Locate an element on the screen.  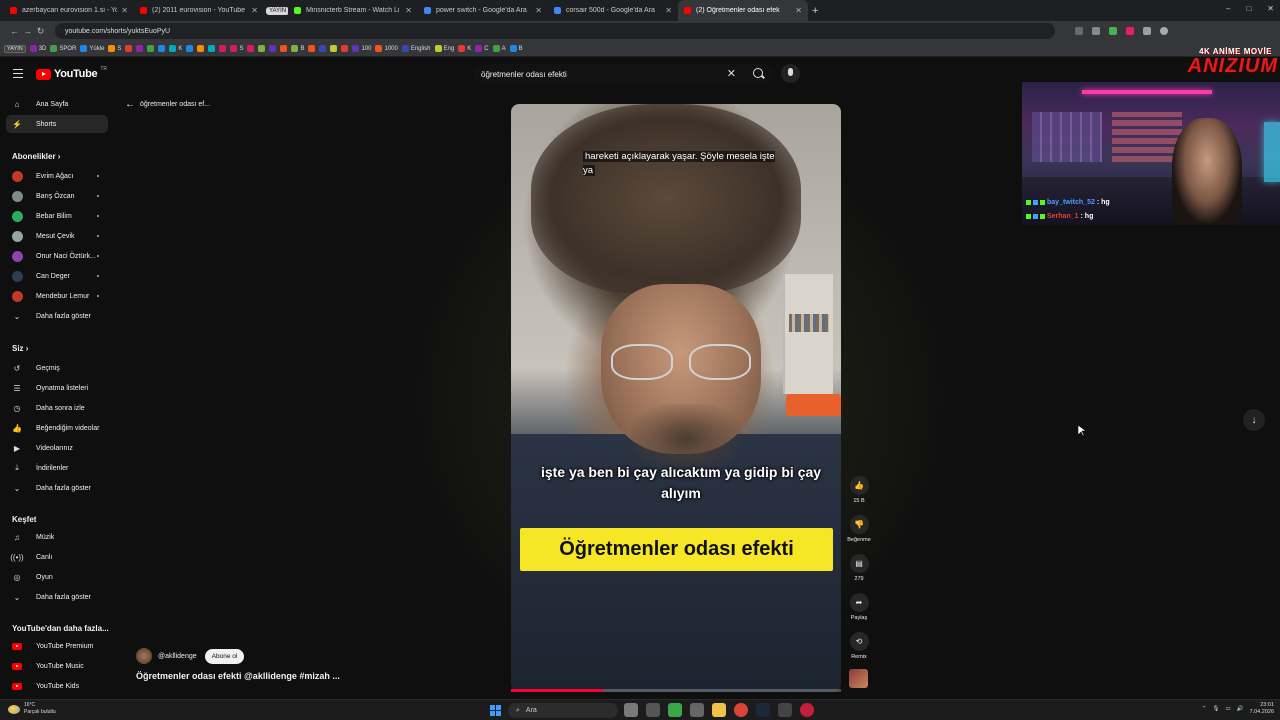
subscription-item: Evrim Ağacı is located at coordinates (57, 176).